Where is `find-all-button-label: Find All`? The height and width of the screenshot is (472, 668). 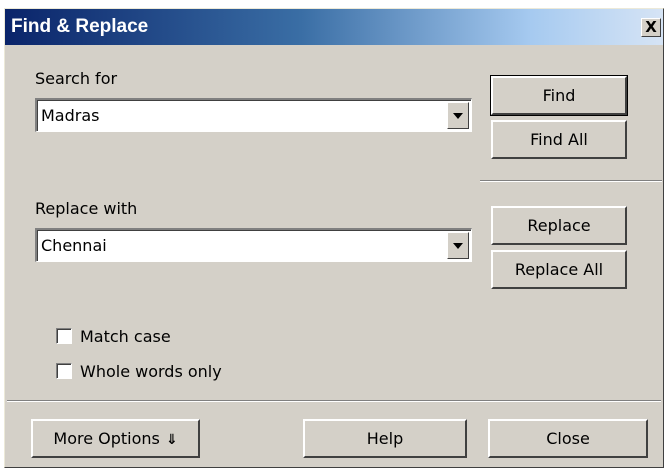
find-all-button-label: Find All is located at coordinates (559, 139).